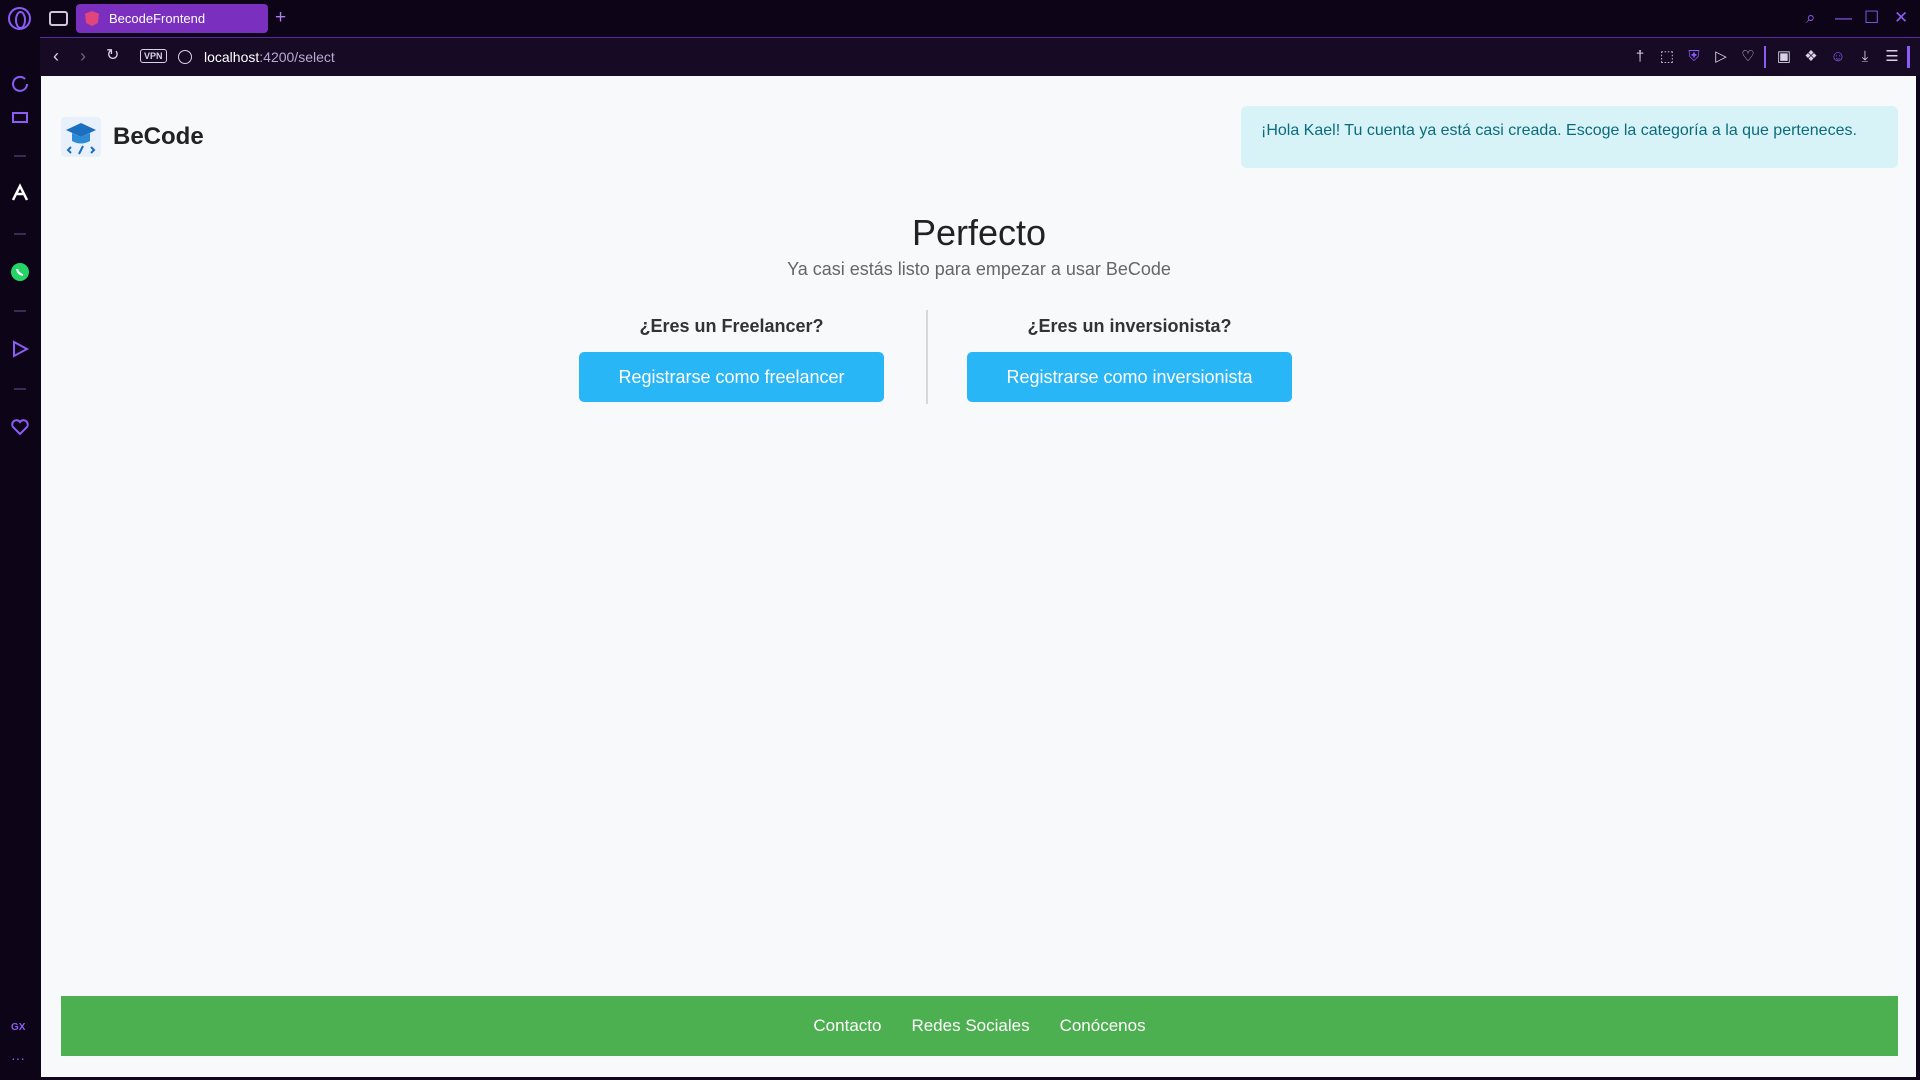 This screenshot has height=1080, width=1920. What do you see at coordinates (81, 137) in the screenshot?
I see `becode-logo-icon` at bounding box center [81, 137].